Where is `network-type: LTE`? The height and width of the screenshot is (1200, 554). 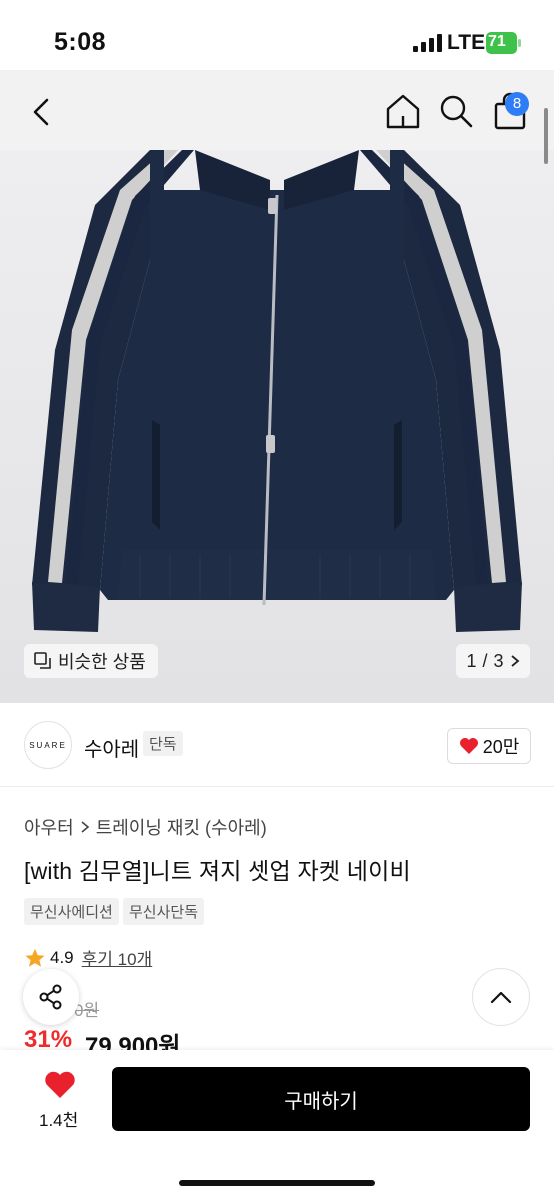
network-type: LTE is located at coordinates (466, 42).